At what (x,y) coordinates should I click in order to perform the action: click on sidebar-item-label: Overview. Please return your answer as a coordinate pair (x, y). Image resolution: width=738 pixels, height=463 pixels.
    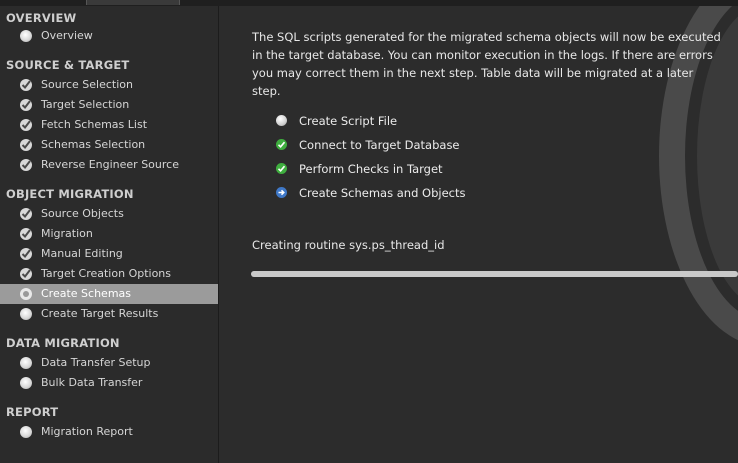
    Looking at the image, I should click on (67, 35).